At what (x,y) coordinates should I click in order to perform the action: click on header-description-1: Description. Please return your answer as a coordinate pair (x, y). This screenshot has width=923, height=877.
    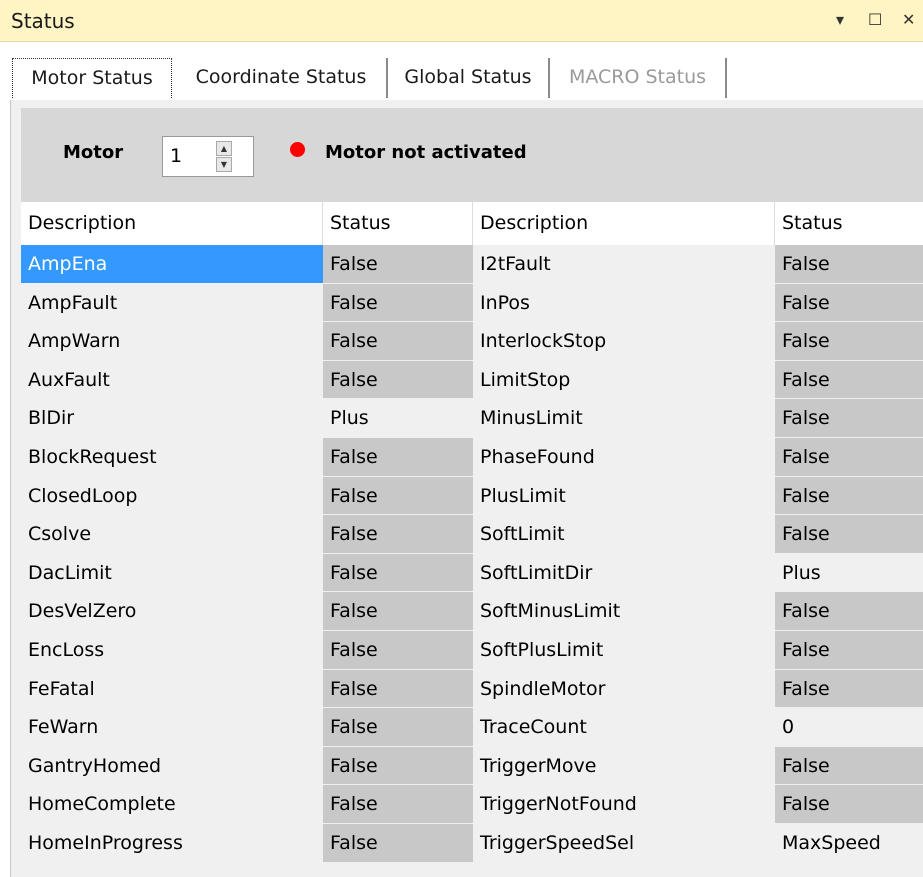
    Looking at the image, I should click on (172, 223).